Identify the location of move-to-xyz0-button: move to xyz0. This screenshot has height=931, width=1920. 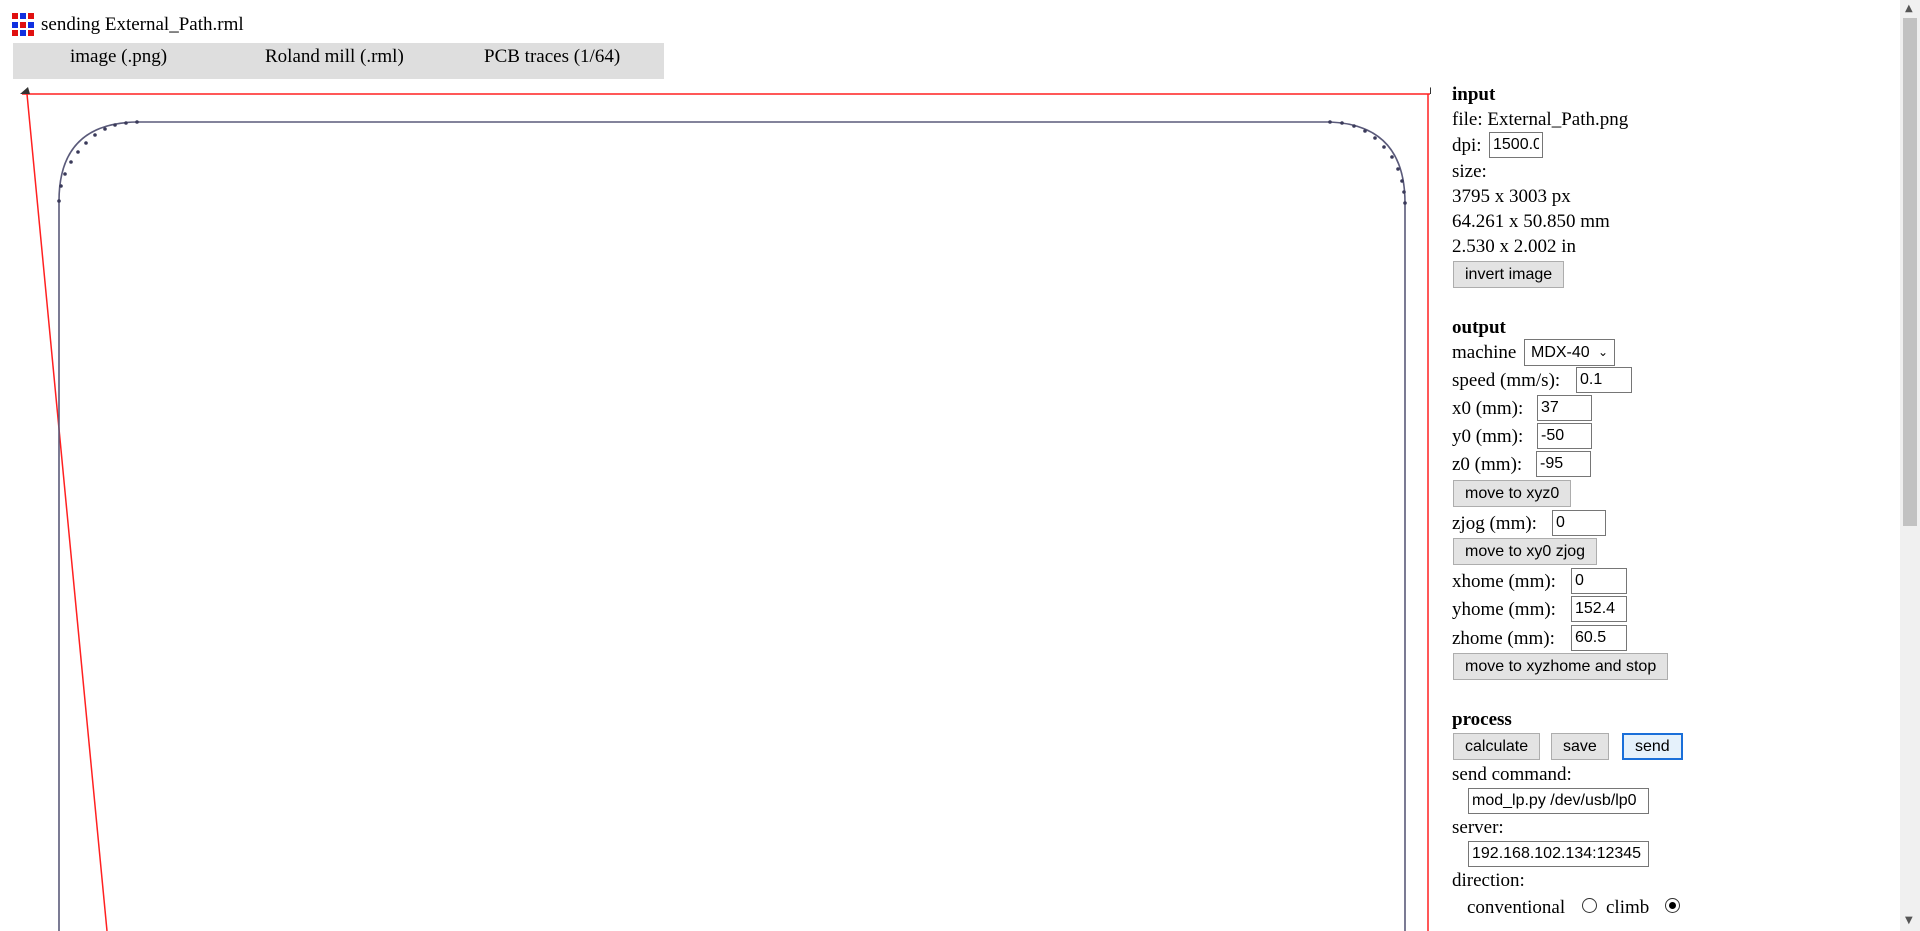
(1512, 493).